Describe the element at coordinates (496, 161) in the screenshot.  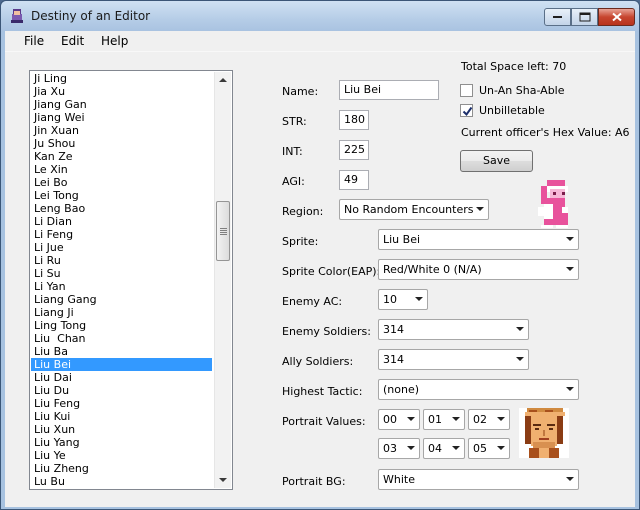
I see `save-button: Save` at that location.